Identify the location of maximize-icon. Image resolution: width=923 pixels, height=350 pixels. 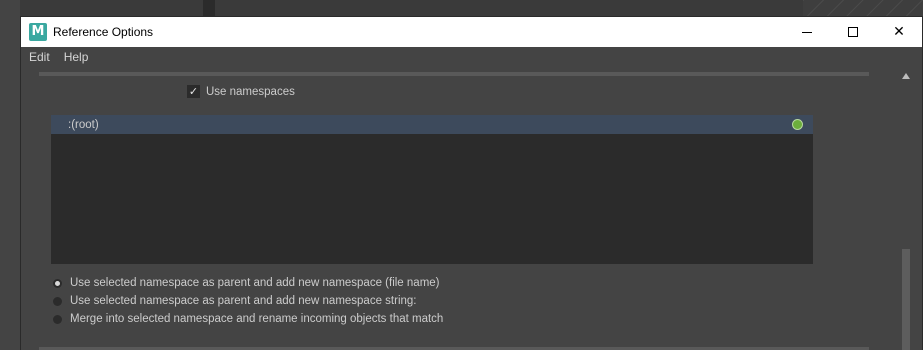
(853, 32).